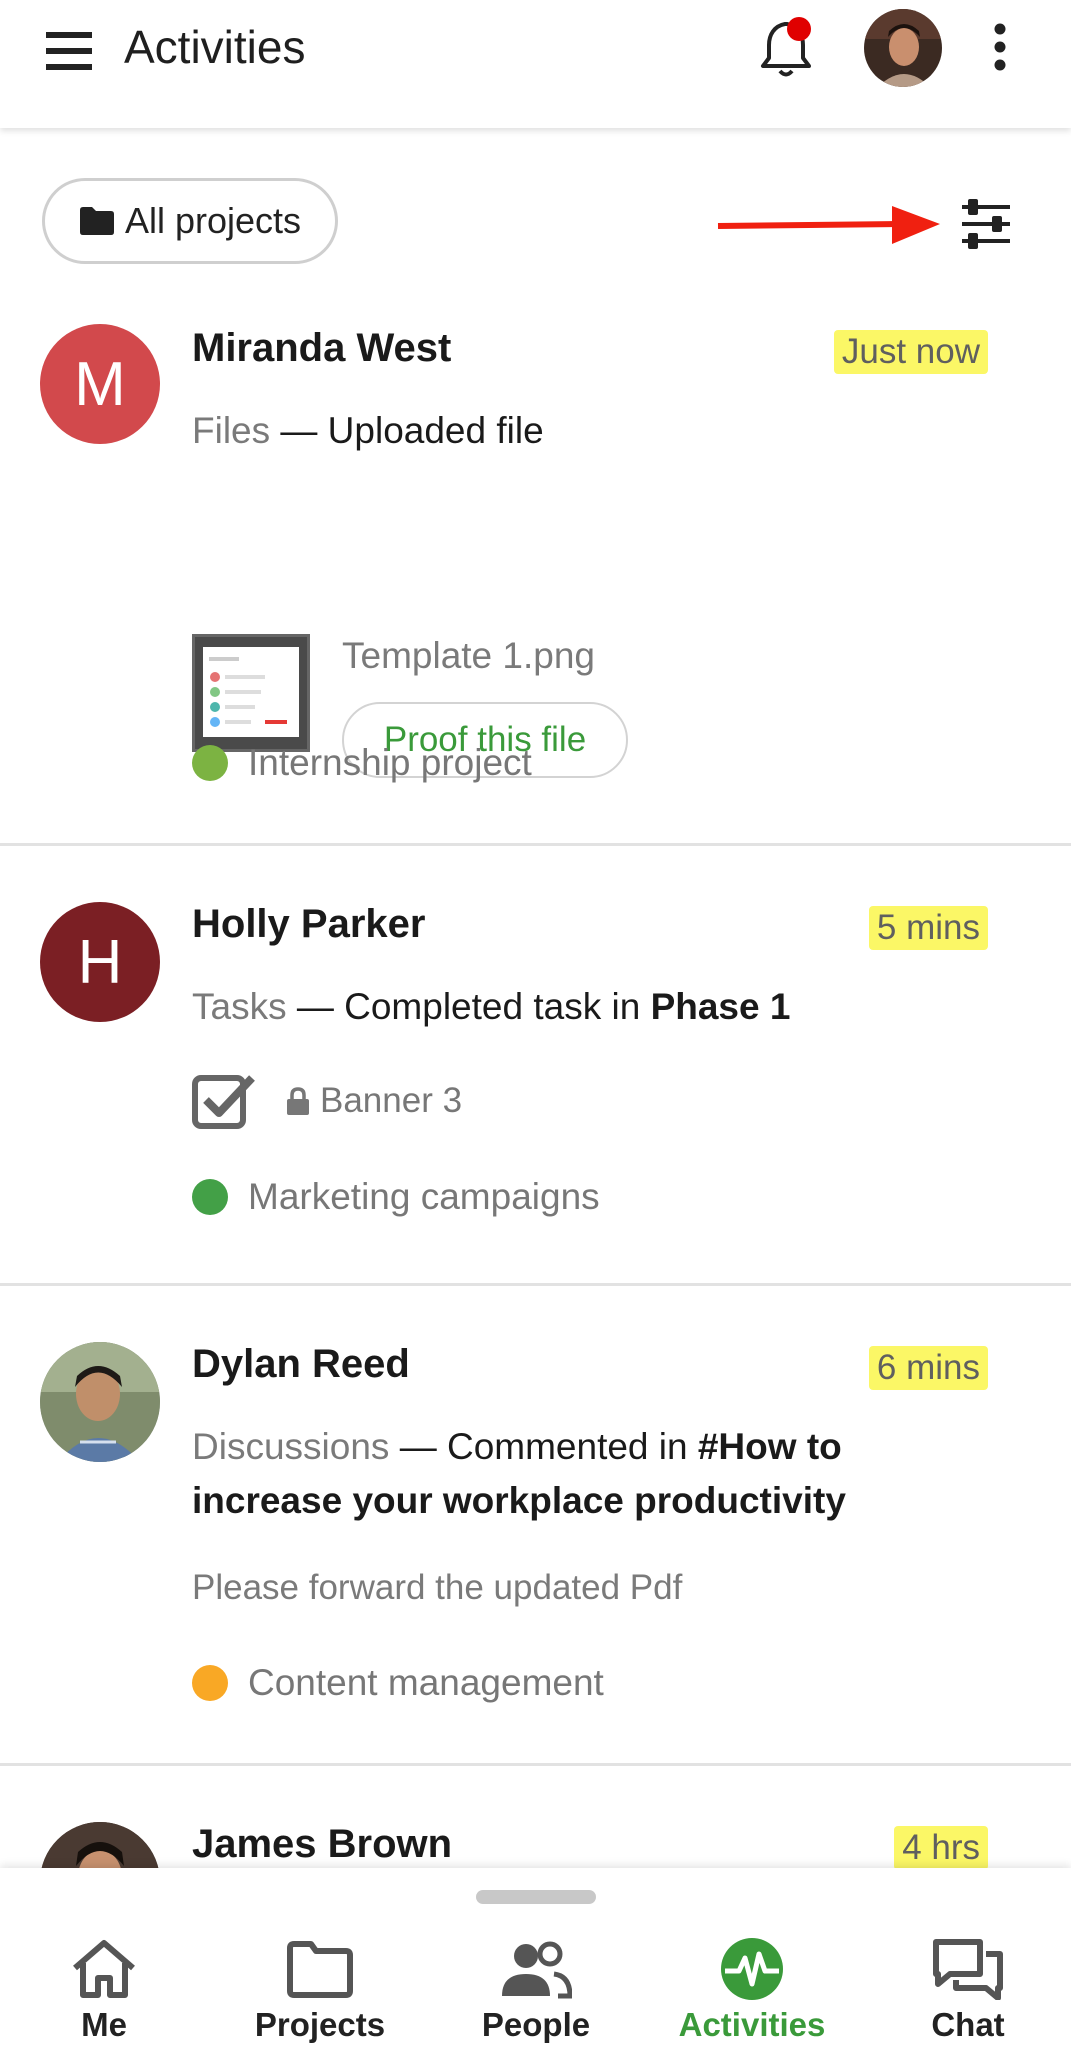 This screenshot has height=2067, width=1071. What do you see at coordinates (468, 1006) in the screenshot?
I see `action-text: — Completed task in` at bounding box center [468, 1006].